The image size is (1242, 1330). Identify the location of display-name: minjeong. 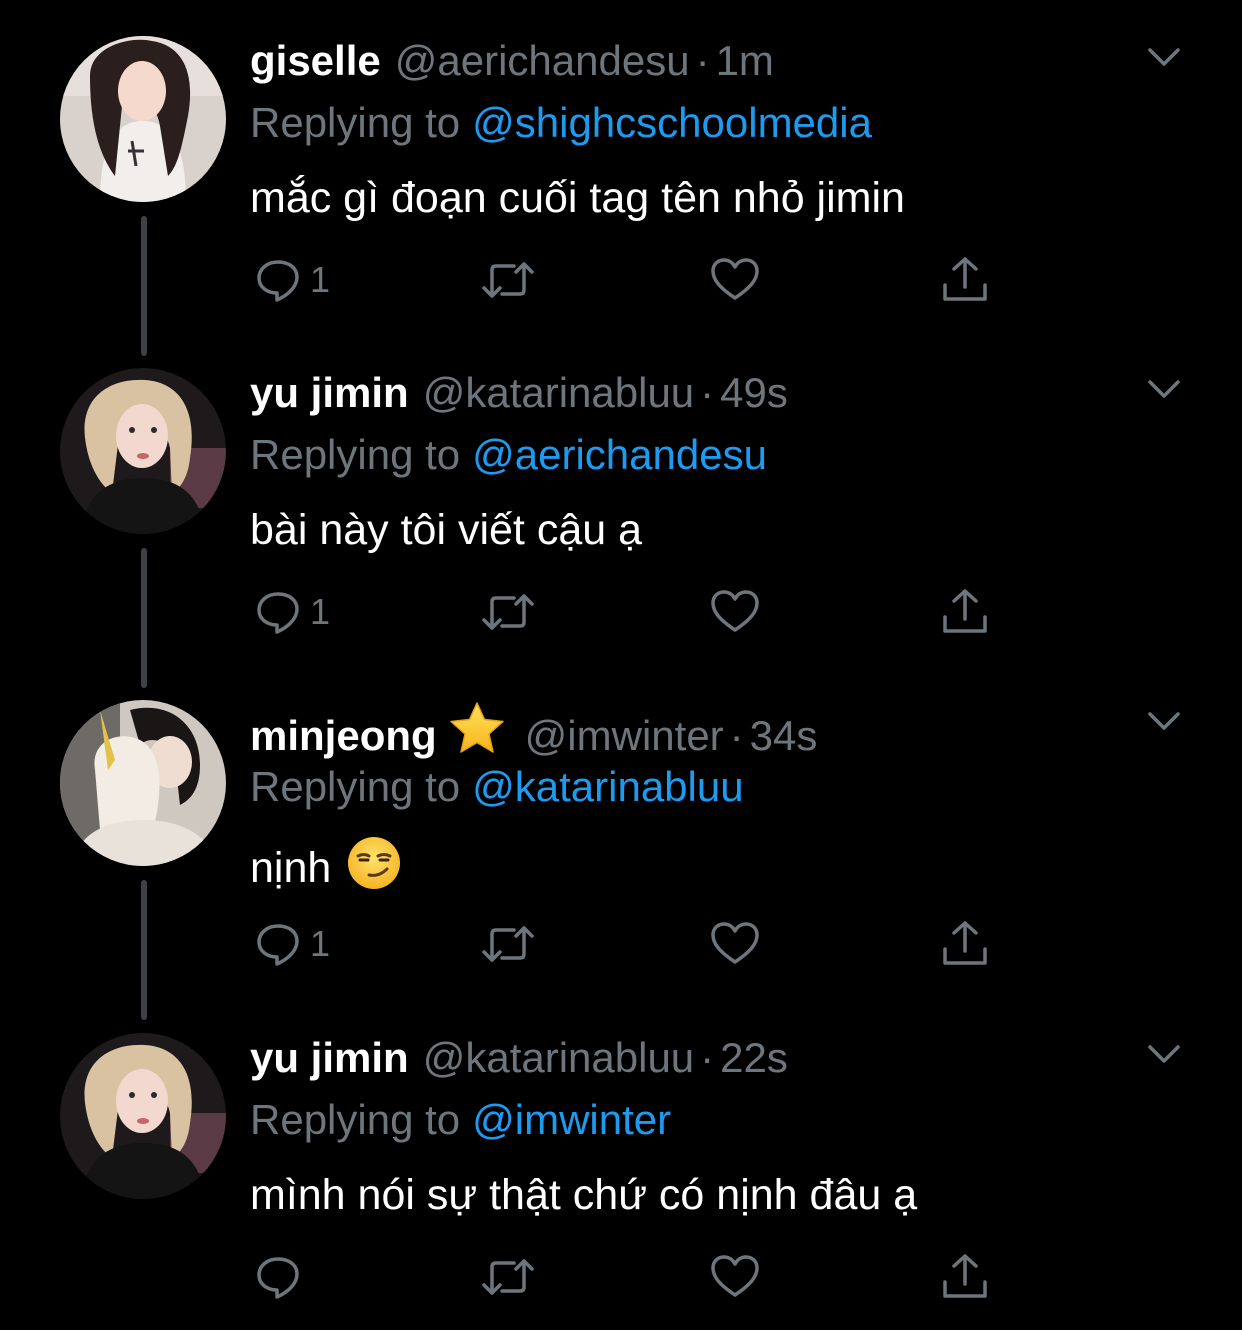
(343, 735).